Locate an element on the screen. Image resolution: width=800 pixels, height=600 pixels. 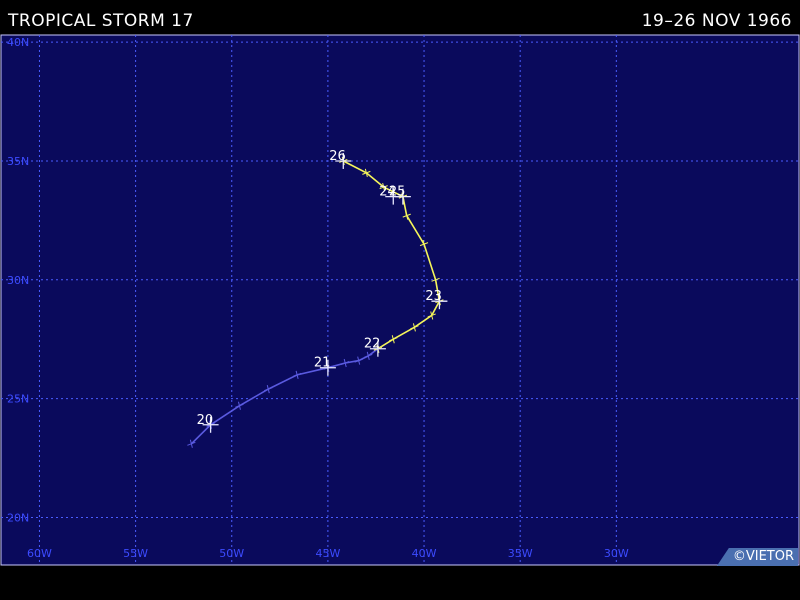
lat-tick-label: 40N is located at coordinates (18, 42).